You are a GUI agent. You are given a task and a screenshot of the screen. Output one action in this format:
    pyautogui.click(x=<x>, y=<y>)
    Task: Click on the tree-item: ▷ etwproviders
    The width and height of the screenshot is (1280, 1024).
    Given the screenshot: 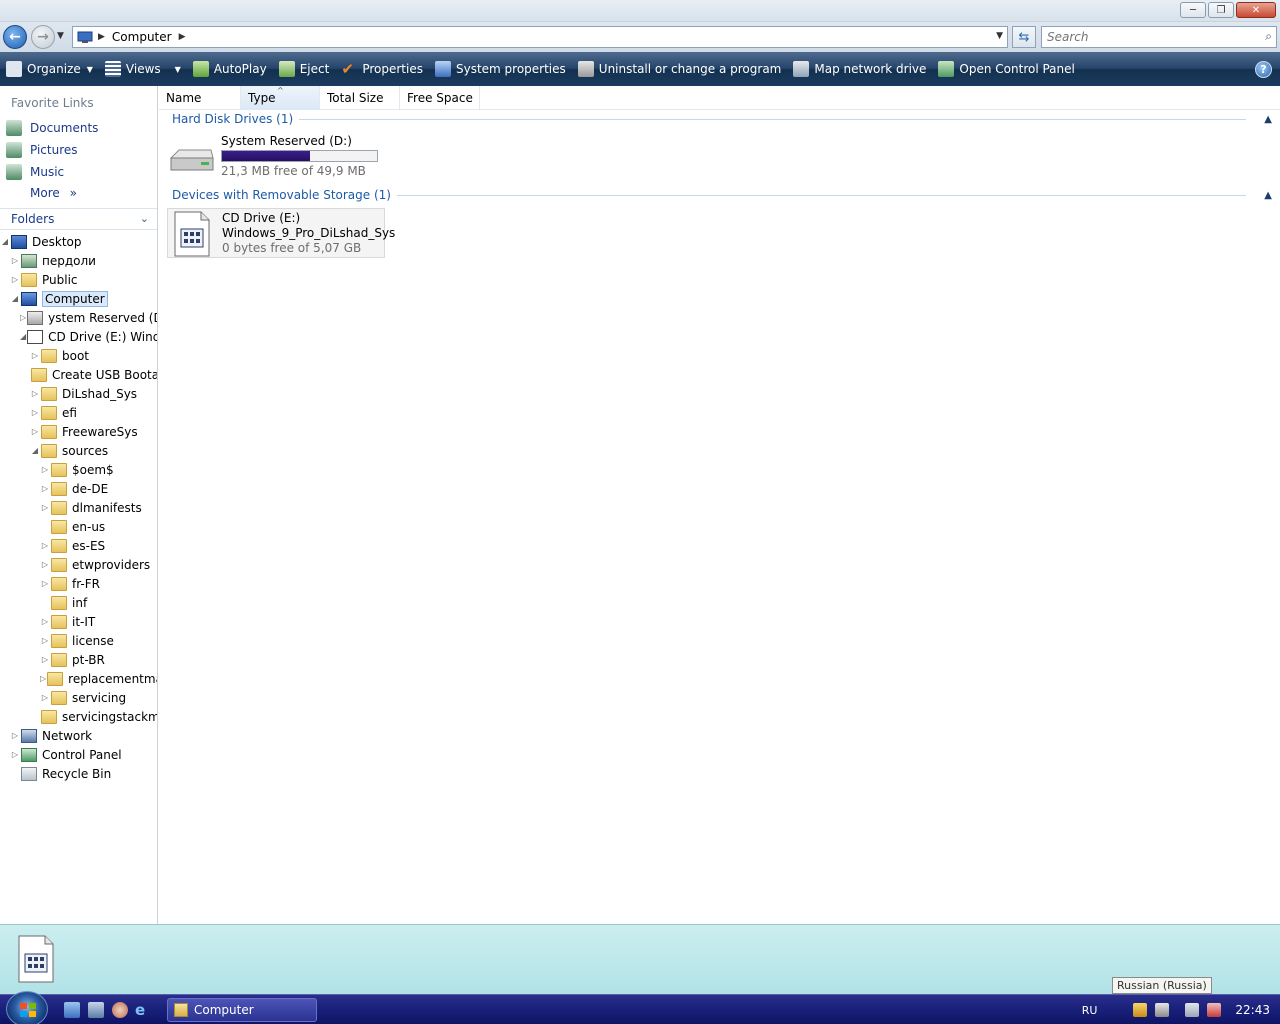 What is the action you would take?
    pyautogui.click(x=98, y=564)
    